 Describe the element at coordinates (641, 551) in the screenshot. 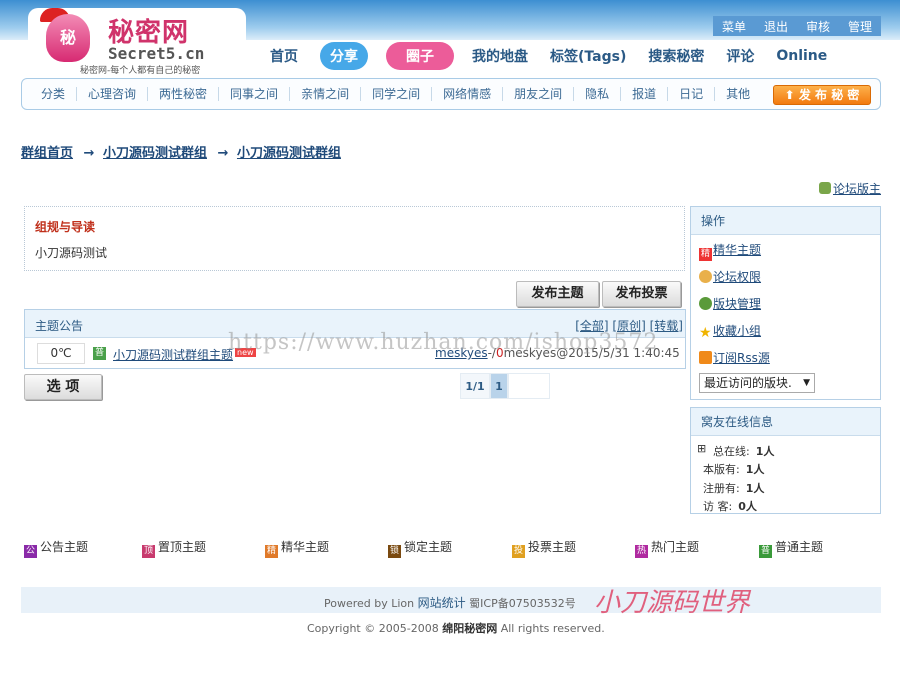

I see `hot-topic-icon: 热` at that location.